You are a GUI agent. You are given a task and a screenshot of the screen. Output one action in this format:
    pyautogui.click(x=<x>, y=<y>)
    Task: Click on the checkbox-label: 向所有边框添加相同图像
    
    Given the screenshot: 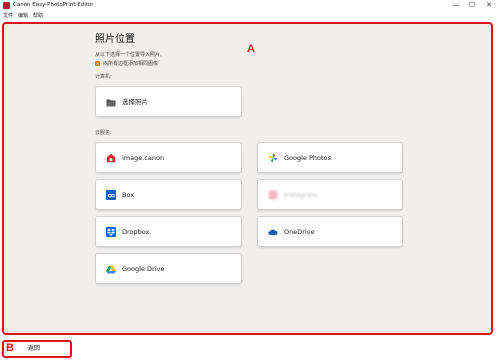 What is the action you would take?
    pyautogui.click(x=131, y=64)
    